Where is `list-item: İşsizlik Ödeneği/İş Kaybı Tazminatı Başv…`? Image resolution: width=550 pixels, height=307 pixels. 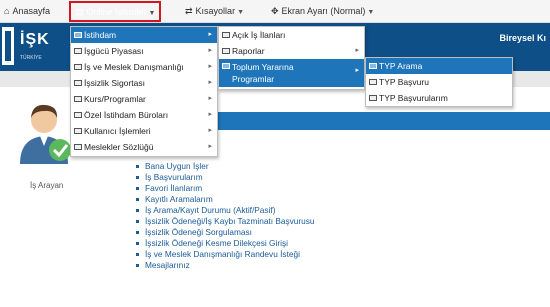
list-item: İşsizlik Ödeneği/İş Kaybı Tazminatı Başv… is located at coordinates (225, 221).